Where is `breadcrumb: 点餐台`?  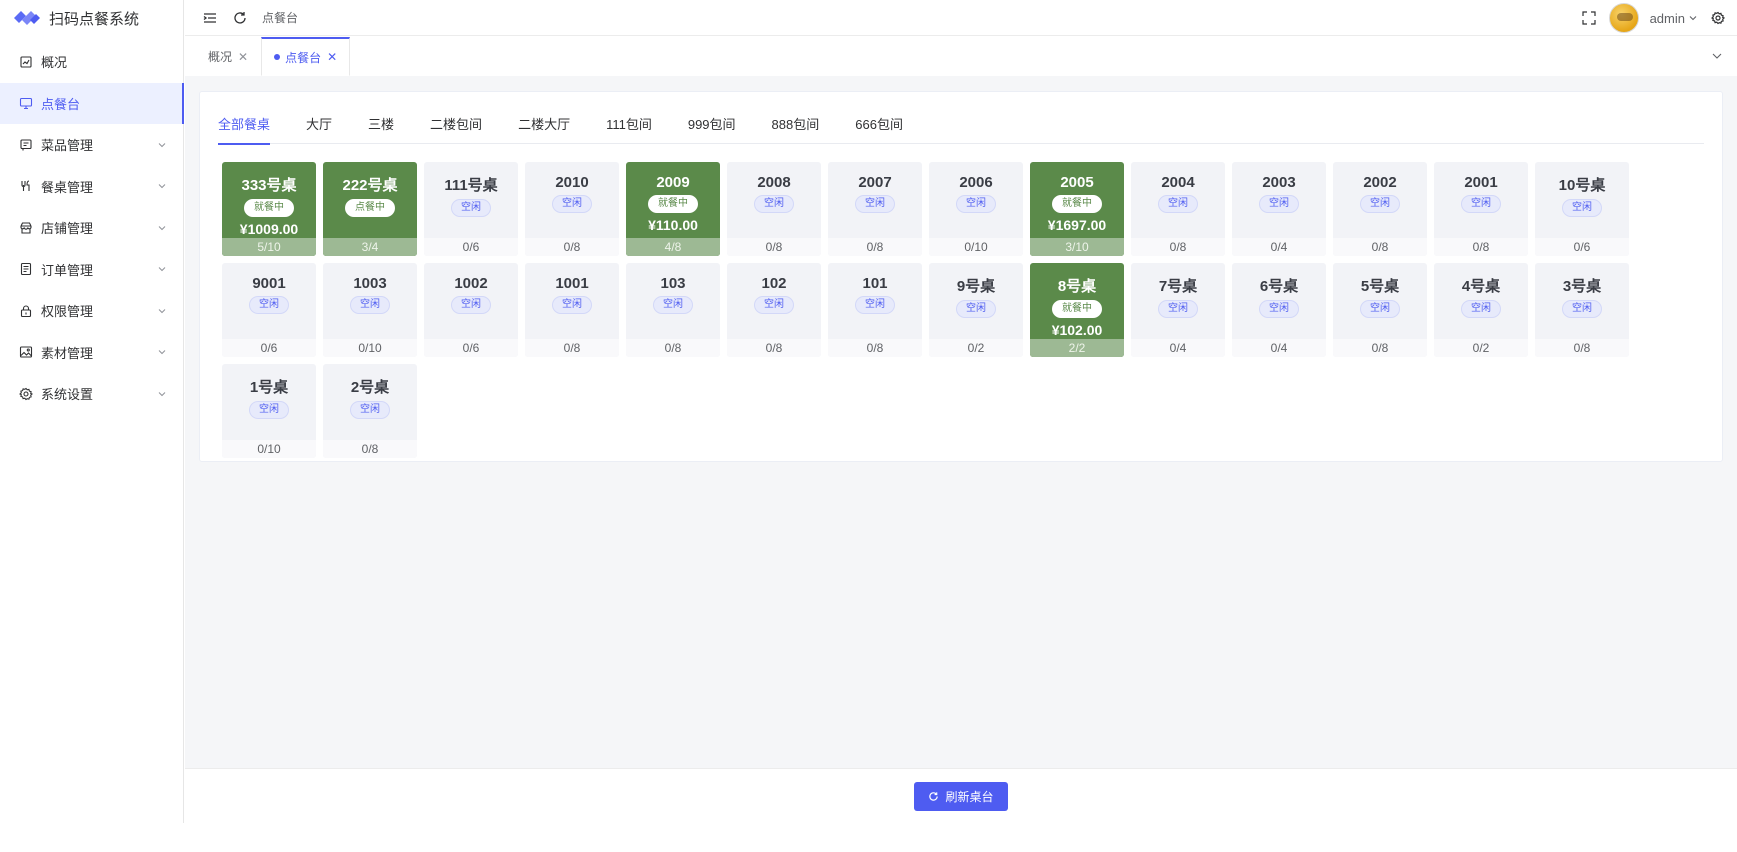
breadcrumb: 点餐台 is located at coordinates (280, 18).